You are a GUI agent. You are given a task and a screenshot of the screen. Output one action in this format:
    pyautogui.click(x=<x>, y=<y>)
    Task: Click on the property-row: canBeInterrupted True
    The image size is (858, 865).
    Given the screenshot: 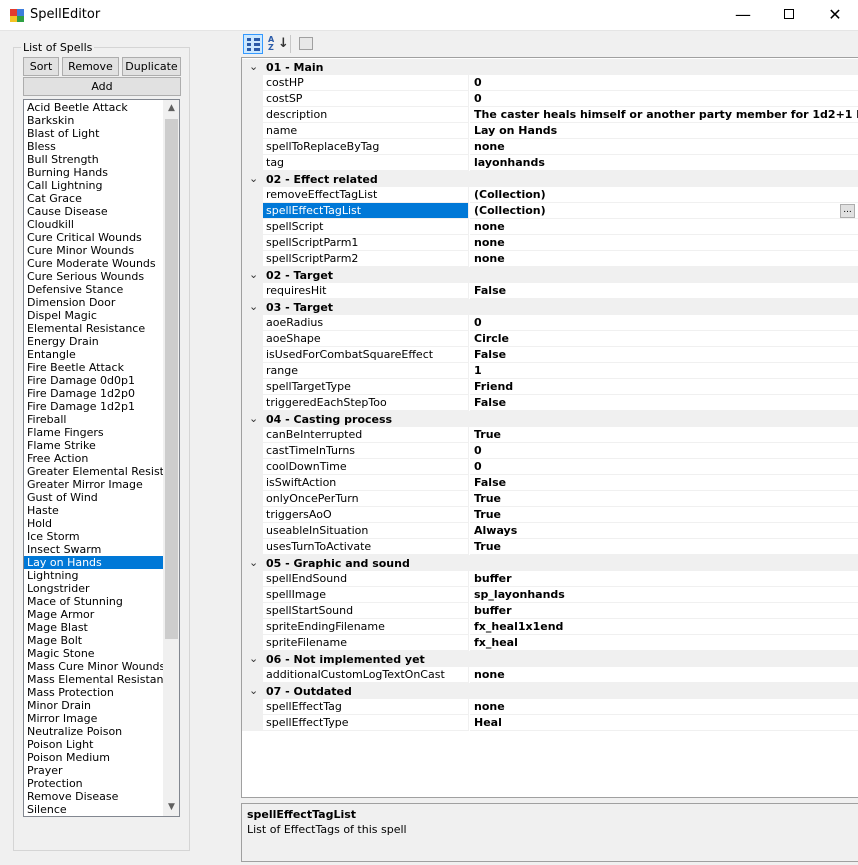 What is the action you would take?
    pyautogui.click(x=550, y=435)
    